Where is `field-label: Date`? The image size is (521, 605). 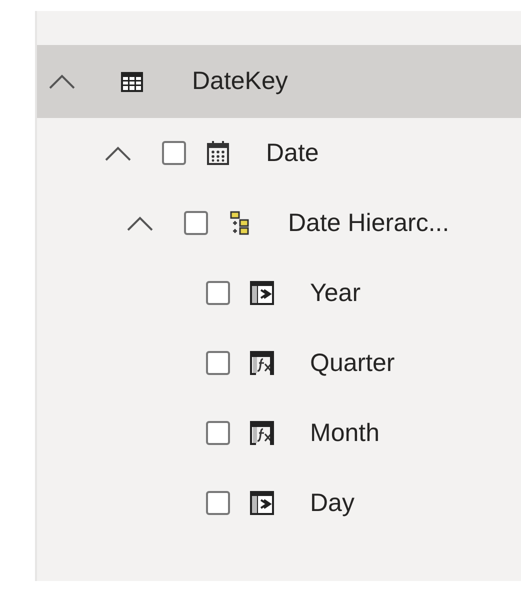
field-label: Date is located at coordinates (292, 153).